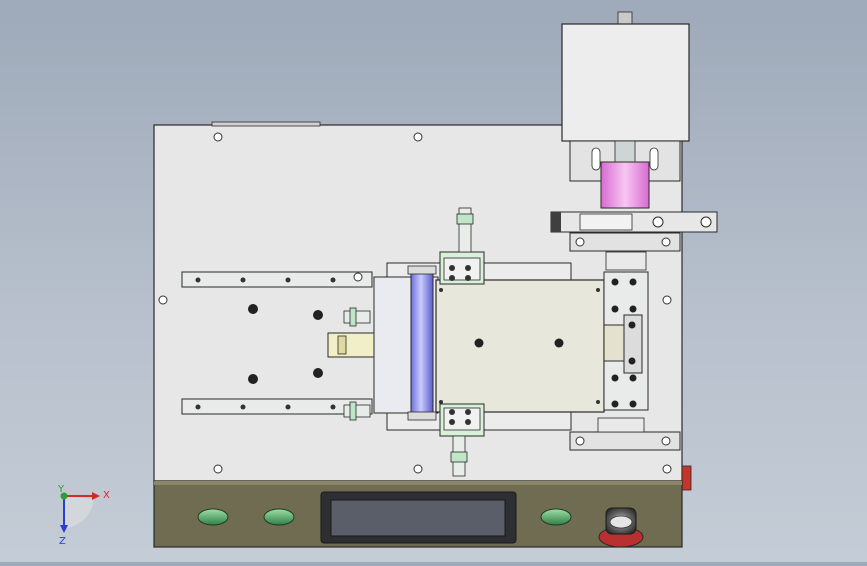  Describe the element at coordinates (621, 527) in the screenshot. I see `emergency-stop` at that location.